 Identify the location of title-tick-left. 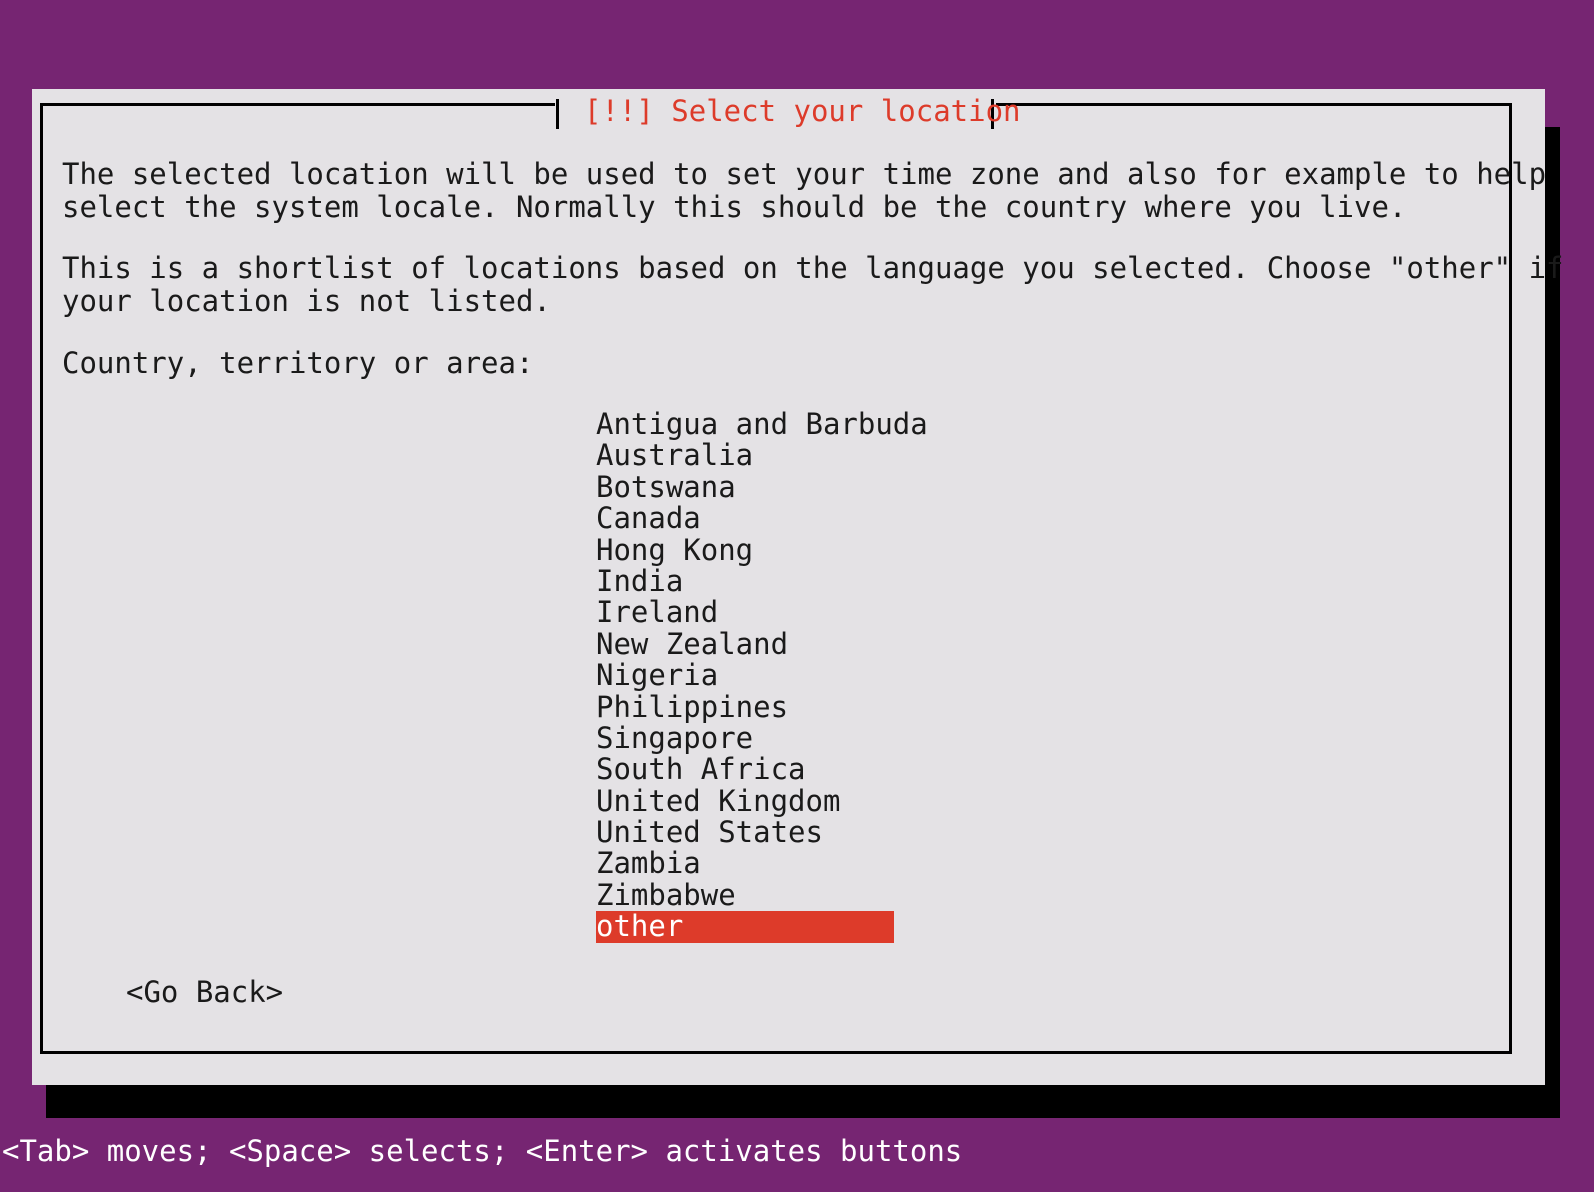
(557, 114).